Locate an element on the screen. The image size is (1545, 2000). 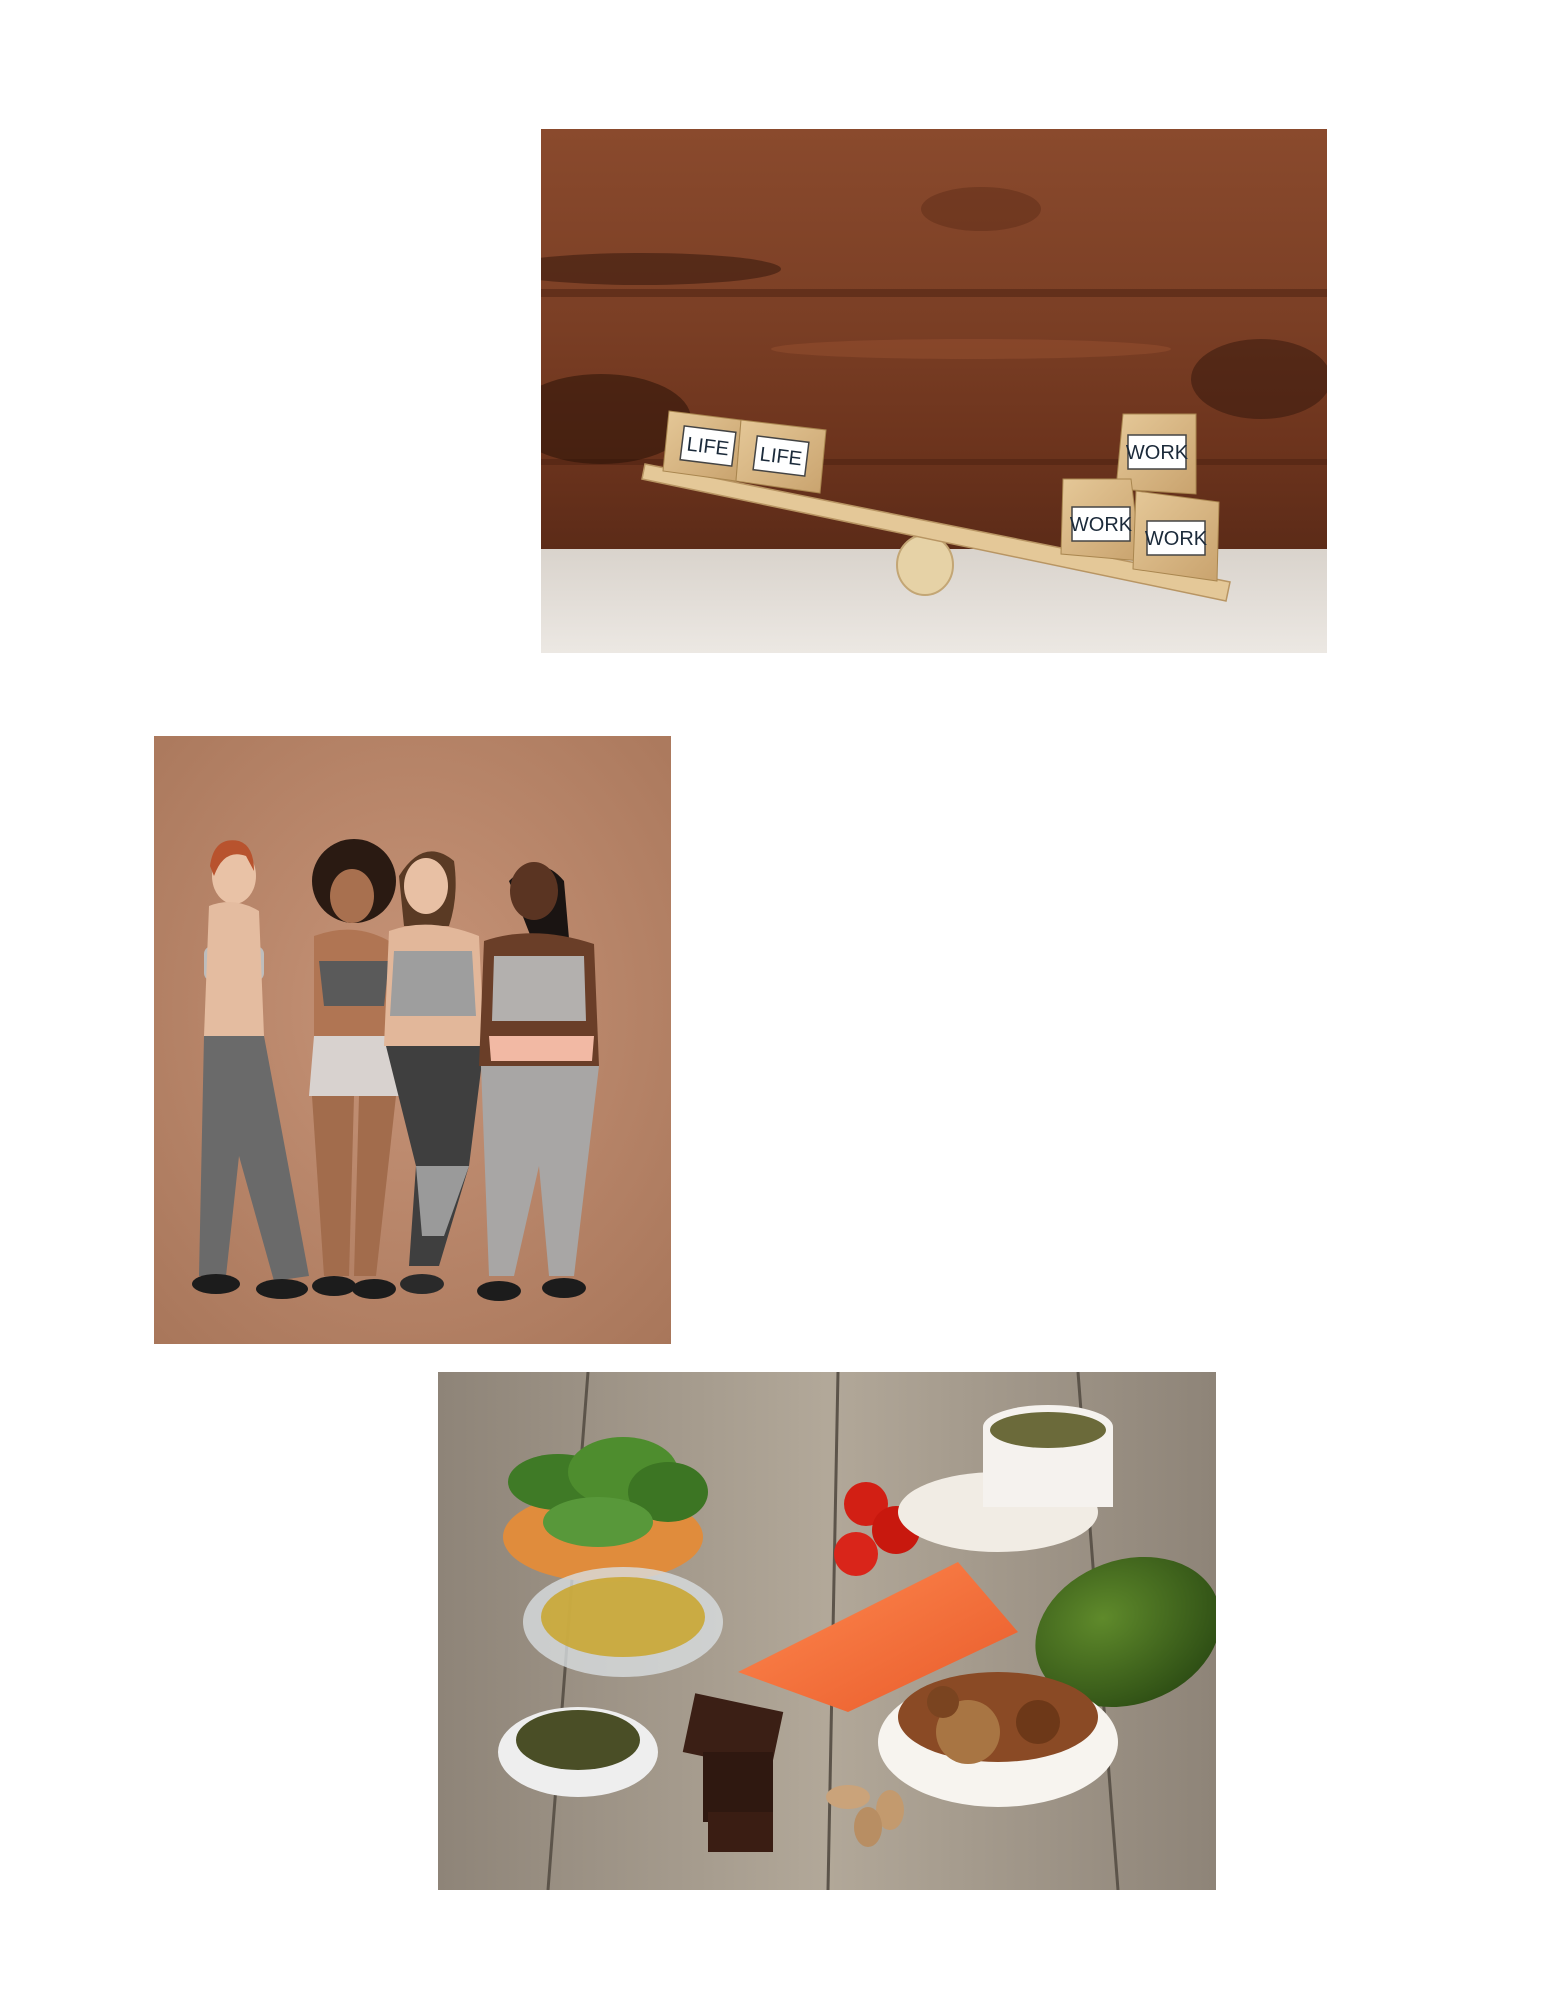
group-of-women-photo is located at coordinates (412, 1040).